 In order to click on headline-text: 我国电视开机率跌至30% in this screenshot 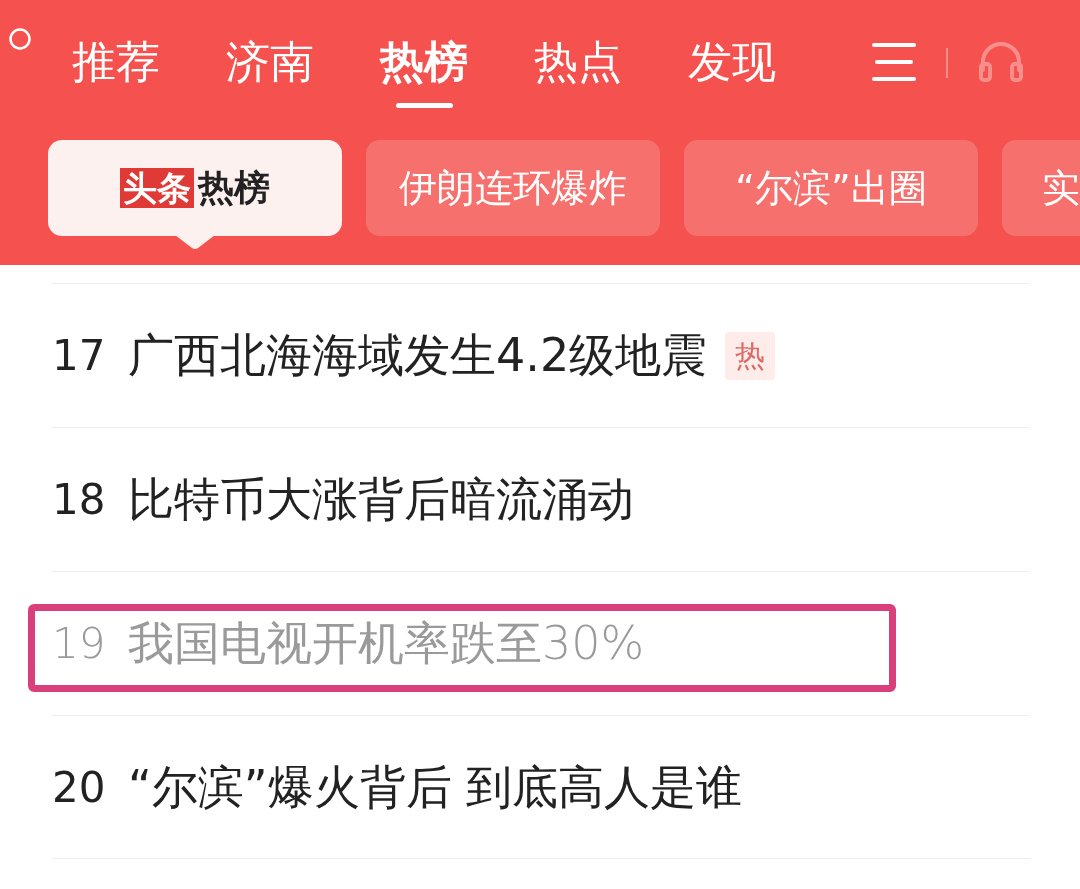, I will do `click(386, 643)`.